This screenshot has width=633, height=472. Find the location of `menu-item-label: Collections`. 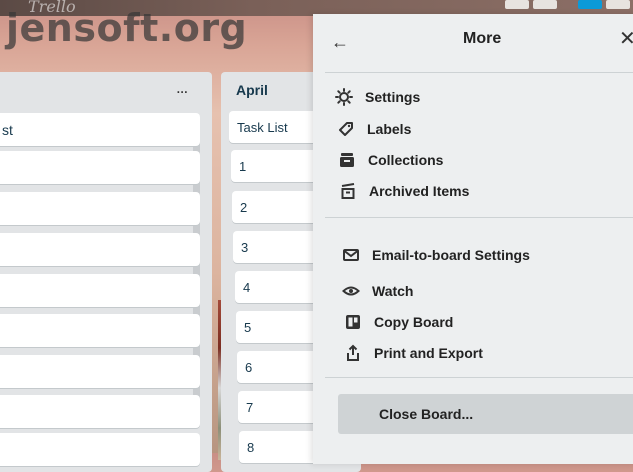

menu-item-label: Collections is located at coordinates (406, 160).